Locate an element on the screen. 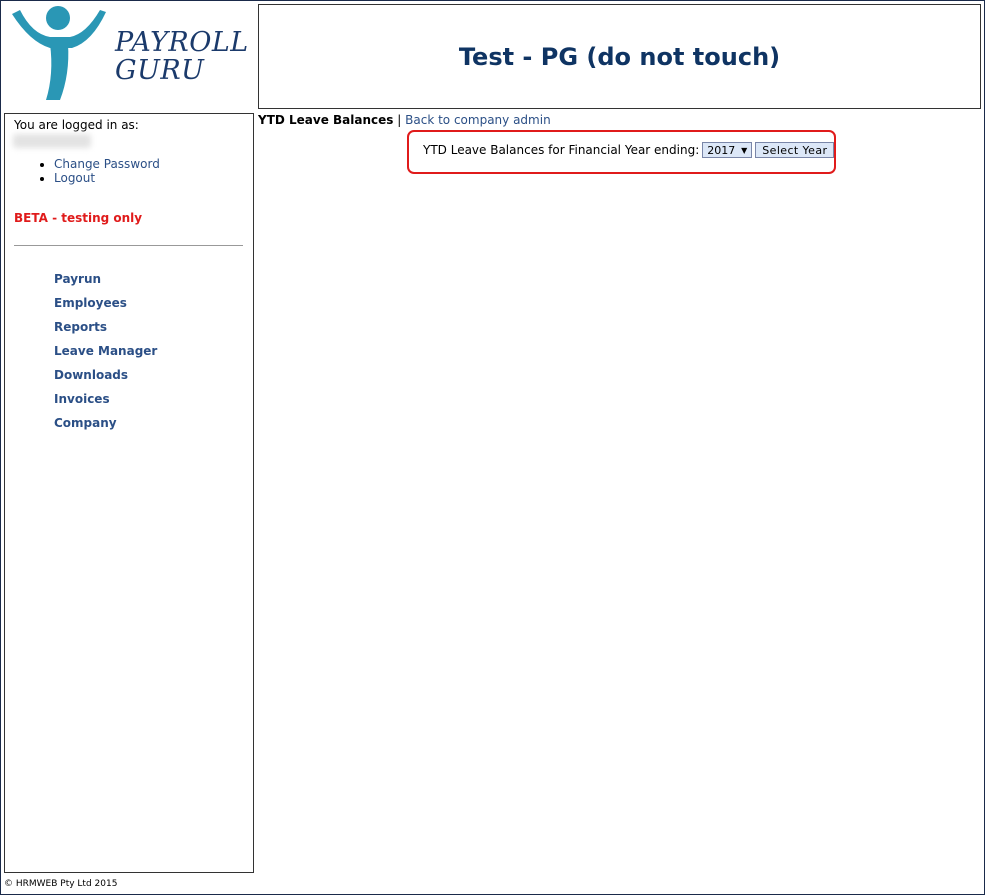 Image resolution: width=985 pixels, height=895 pixels. sidebar-item-payrun: Payrun is located at coordinates (105, 283).